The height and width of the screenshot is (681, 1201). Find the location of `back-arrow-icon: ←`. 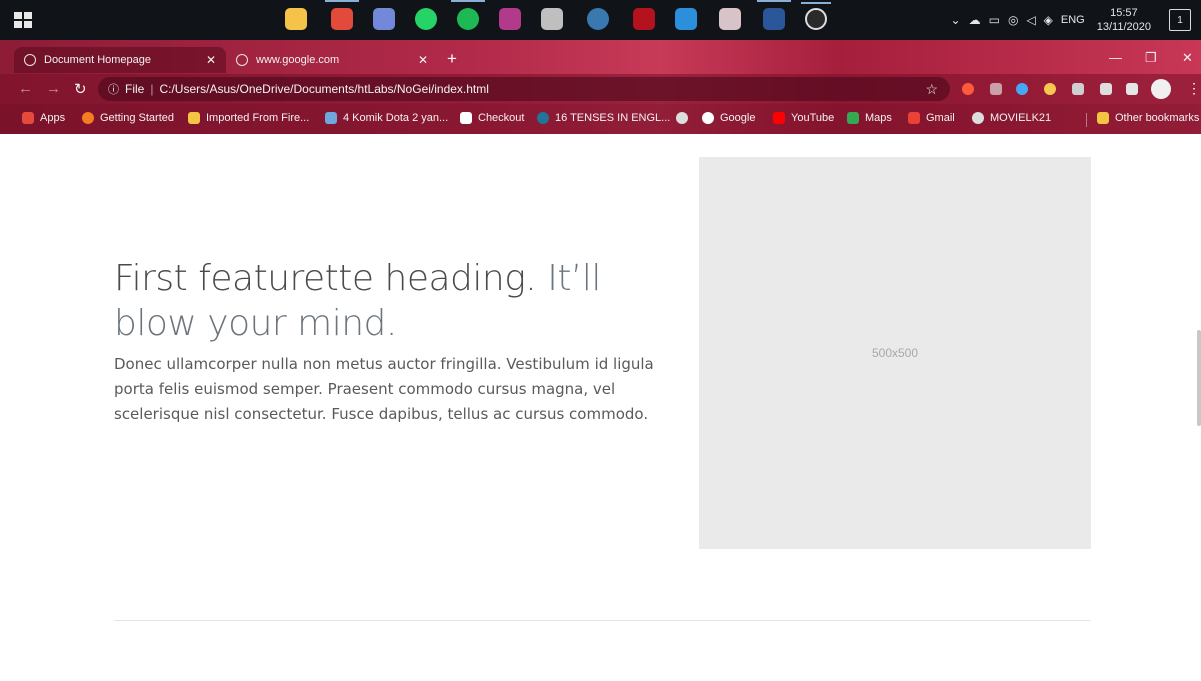

back-arrow-icon: ← is located at coordinates (25, 88).